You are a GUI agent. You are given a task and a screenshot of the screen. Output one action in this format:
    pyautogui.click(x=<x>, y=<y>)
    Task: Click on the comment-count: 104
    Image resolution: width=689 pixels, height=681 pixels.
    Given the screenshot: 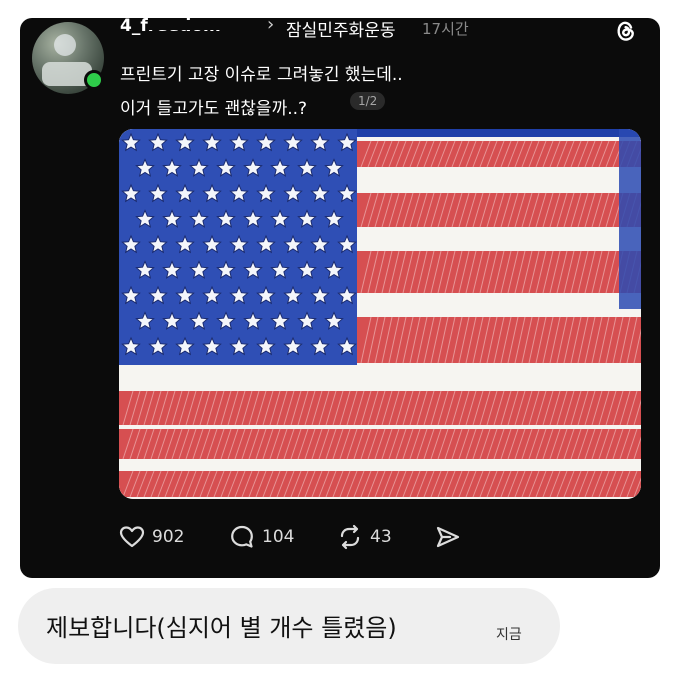 What is the action you would take?
    pyautogui.click(x=278, y=537)
    